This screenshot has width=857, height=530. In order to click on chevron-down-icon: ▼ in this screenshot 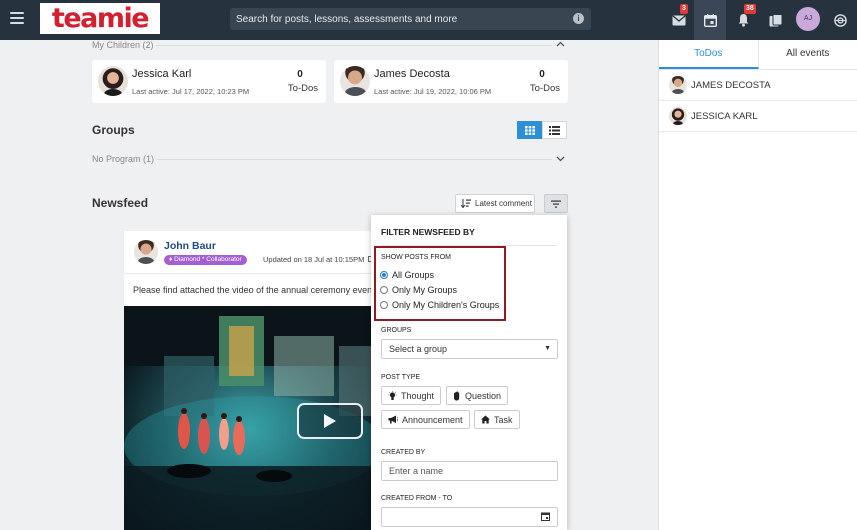, I will do `click(547, 348)`.